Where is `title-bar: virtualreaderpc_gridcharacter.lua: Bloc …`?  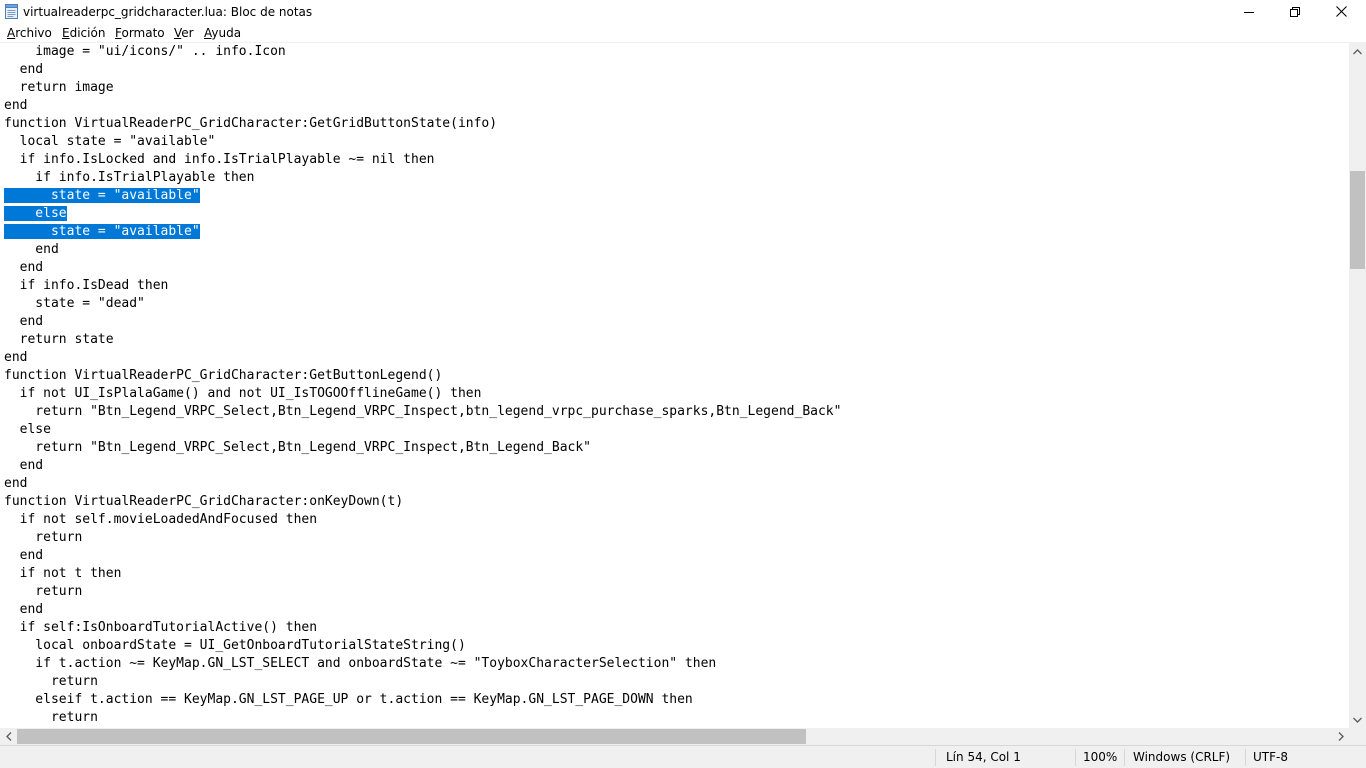 title-bar: virtualreaderpc_gridcharacter.lua: Bloc … is located at coordinates (683, 11).